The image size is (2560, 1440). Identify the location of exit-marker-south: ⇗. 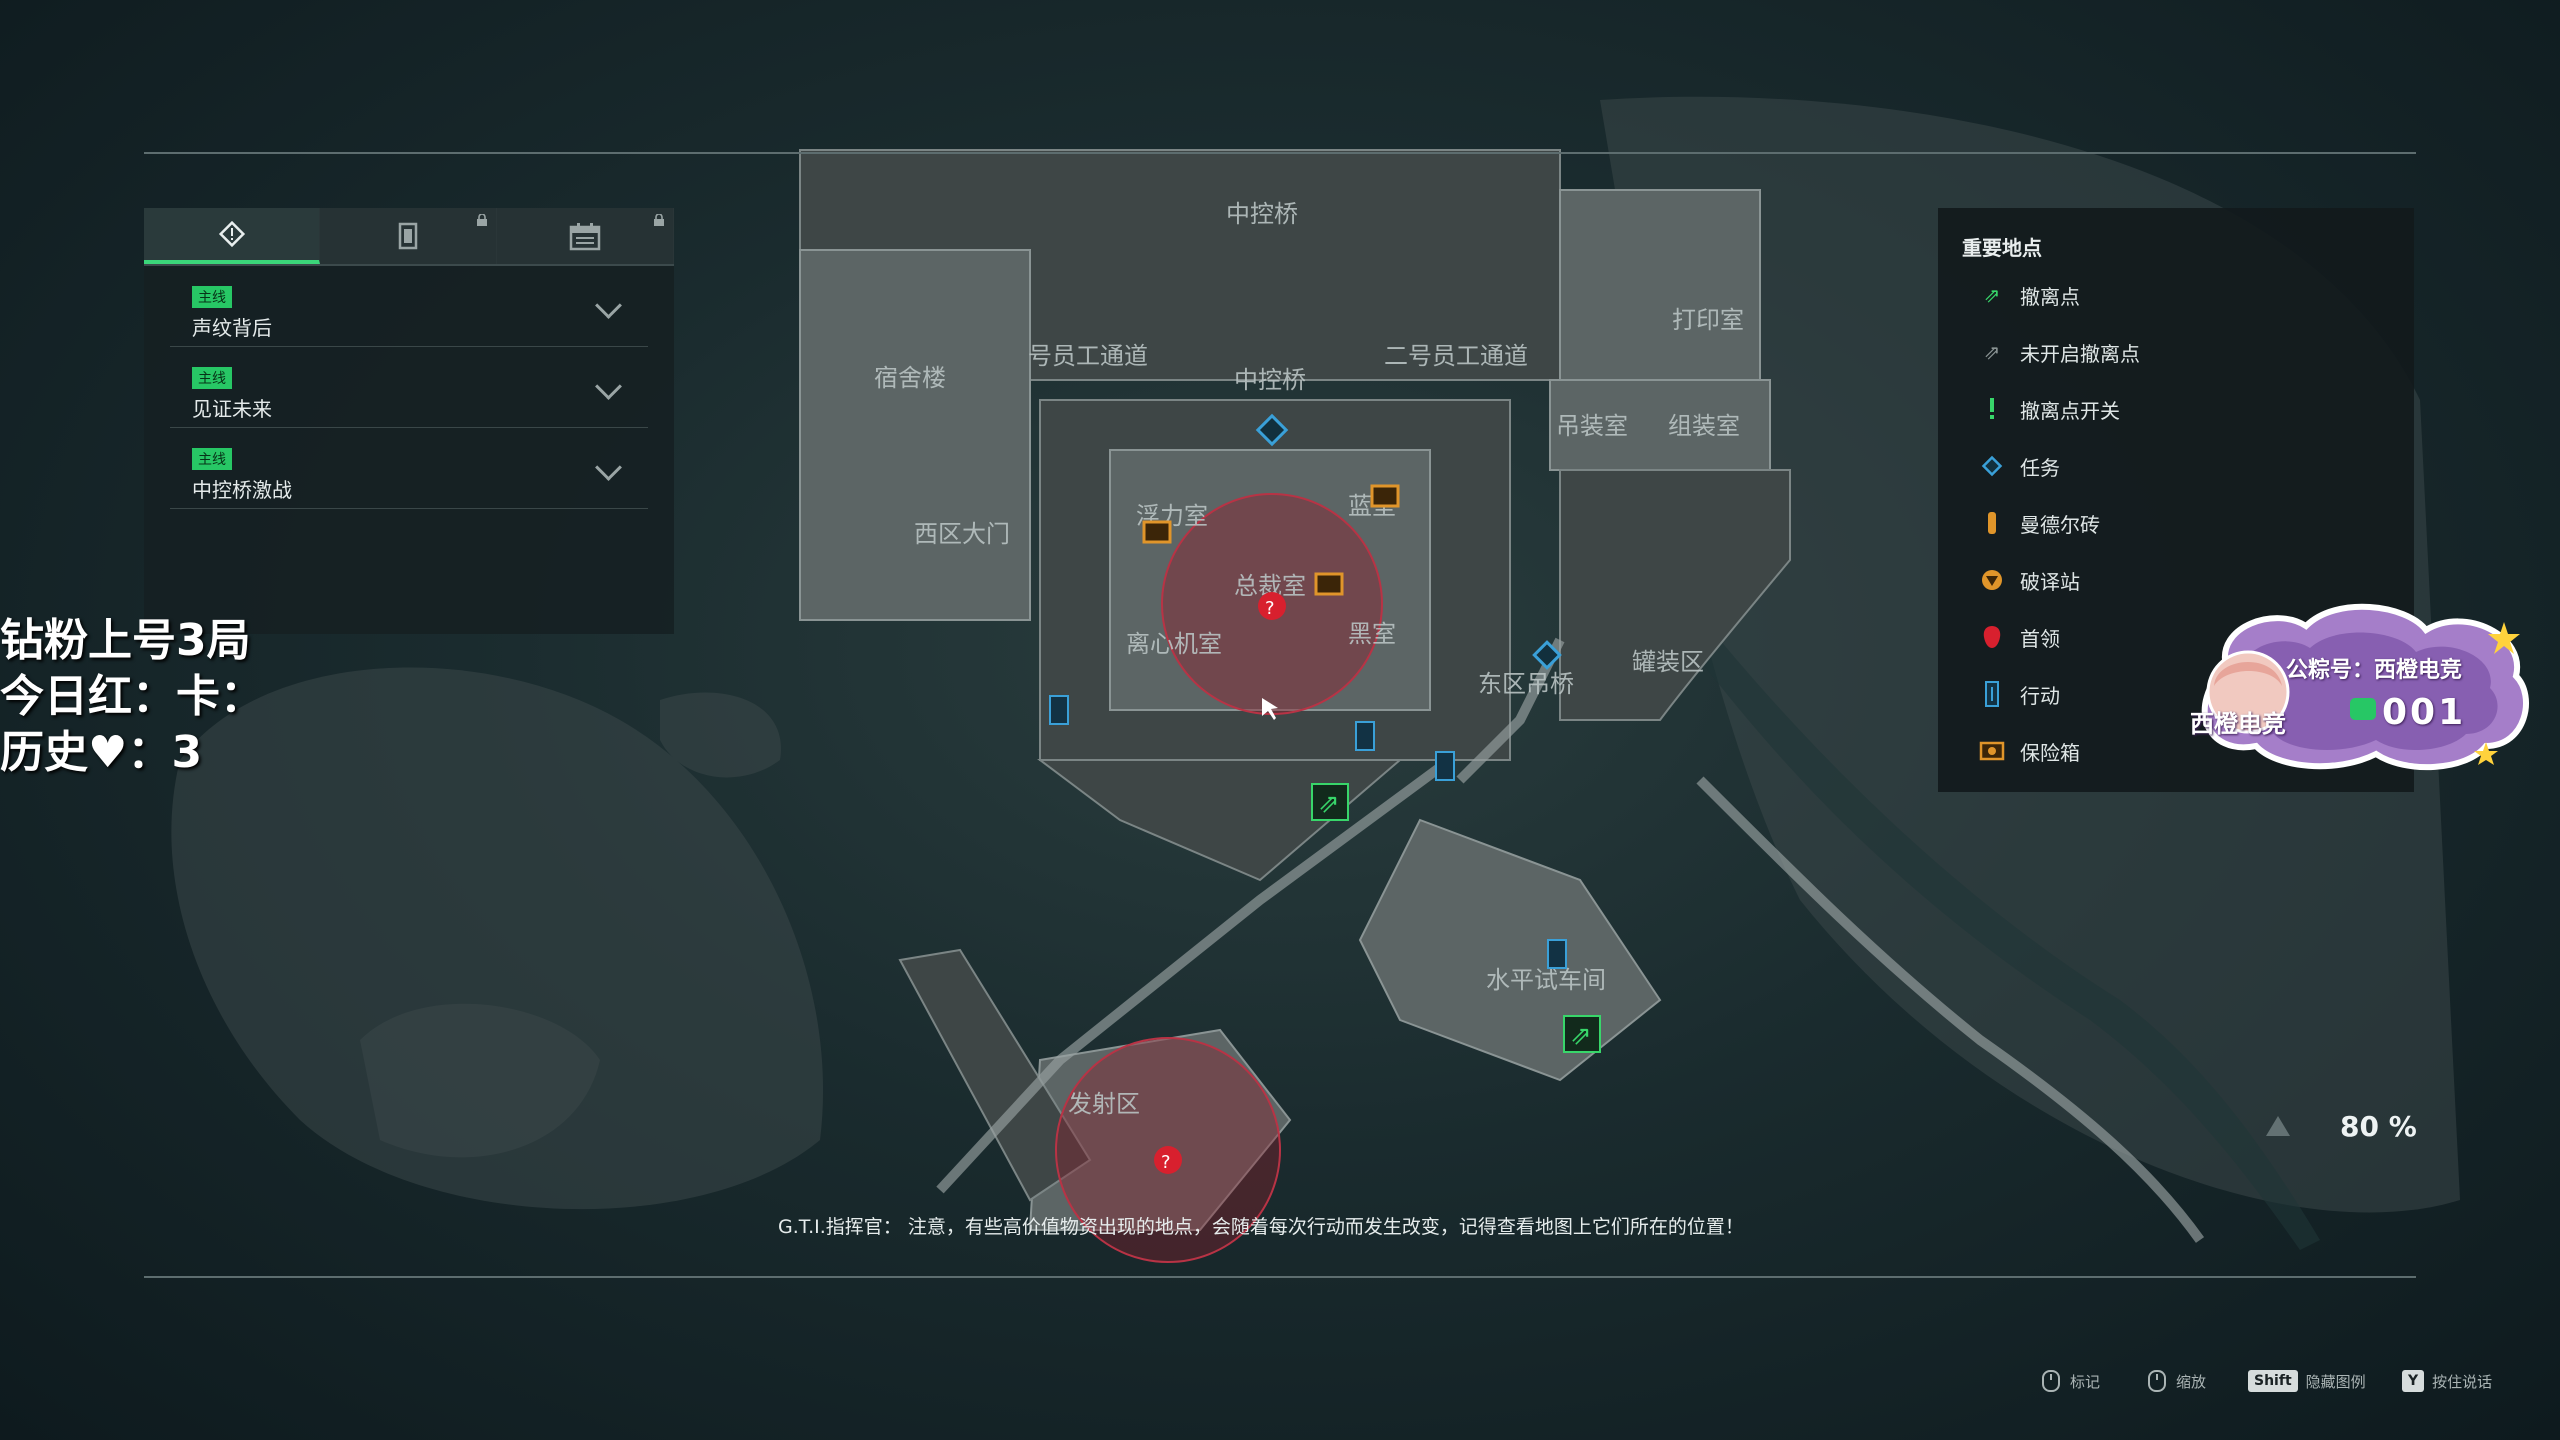
(1582, 1034).